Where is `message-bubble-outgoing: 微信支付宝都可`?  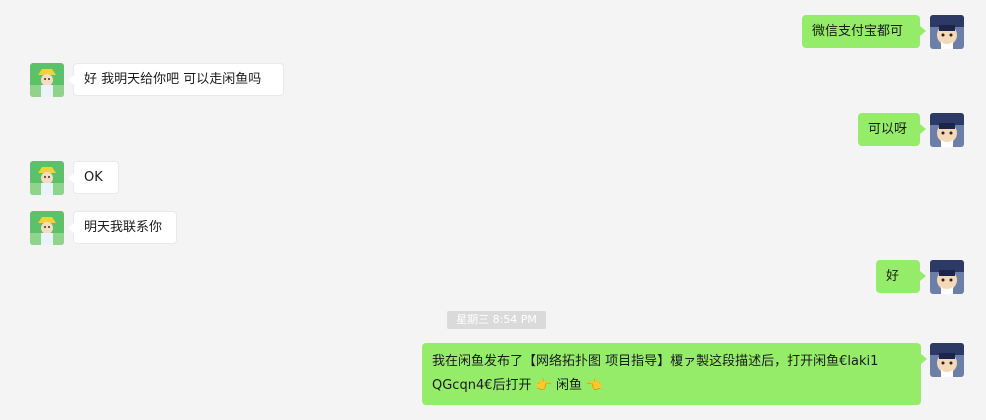 message-bubble-outgoing: 微信支付宝都可 is located at coordinates (864, 31).